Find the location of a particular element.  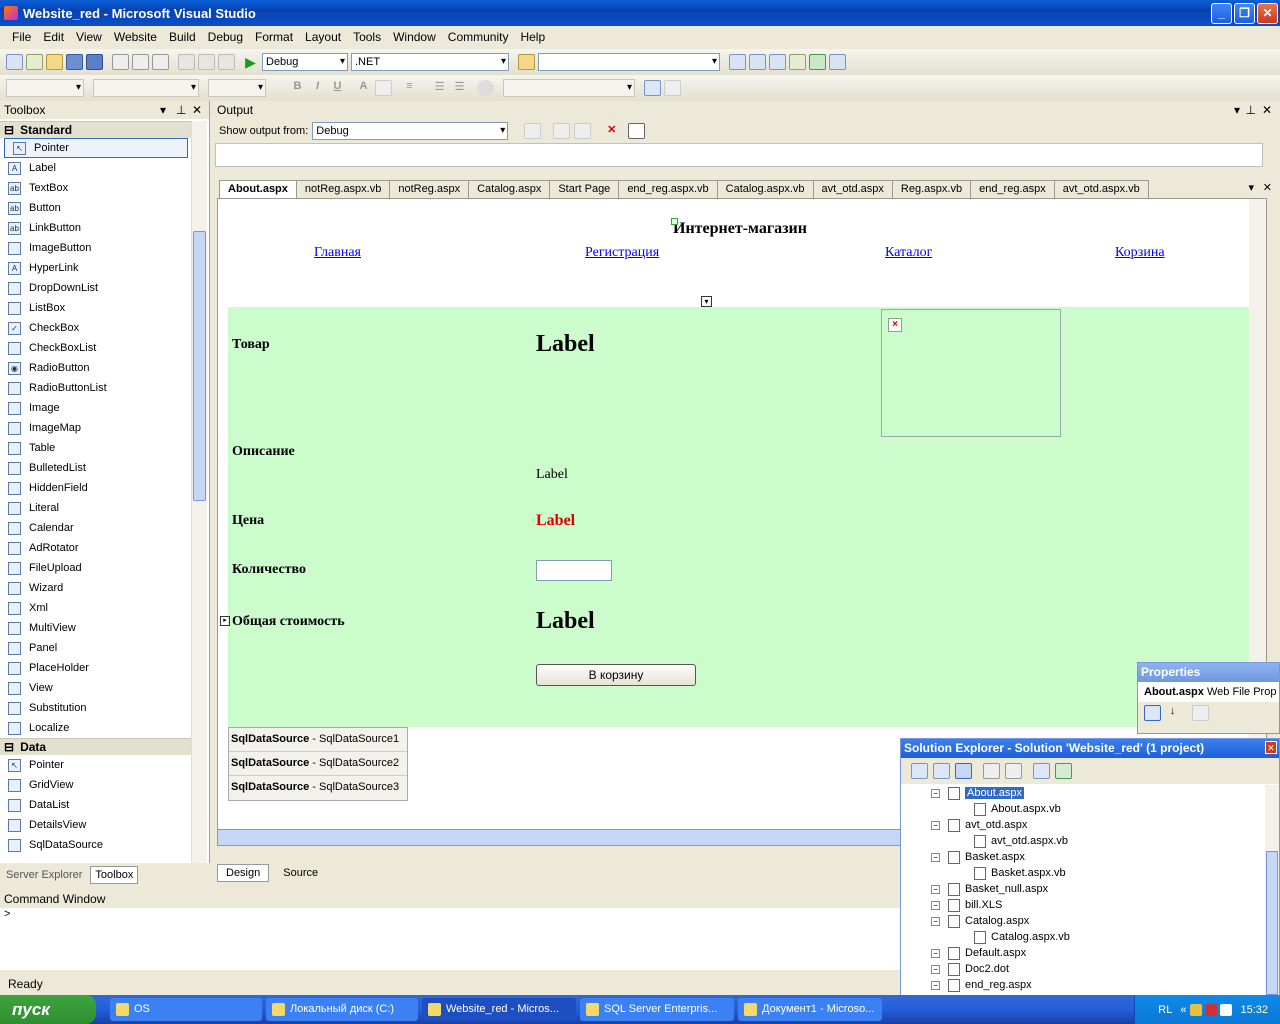

toolbox-category-standard: ⊟ Standard is located at coordinates (96, 129).